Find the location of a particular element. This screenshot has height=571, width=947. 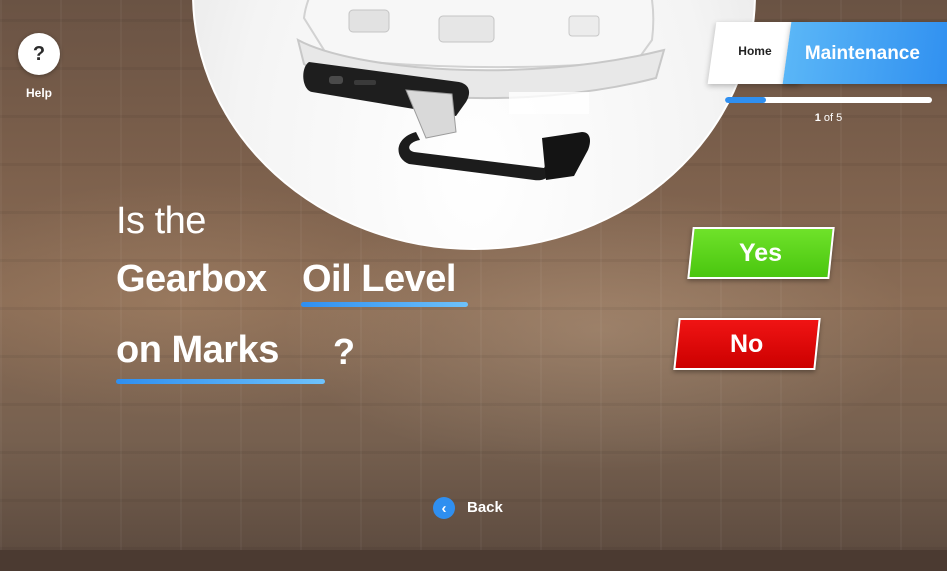

question-part-oil-level: Oil Level is located at coordinates (379, 279).